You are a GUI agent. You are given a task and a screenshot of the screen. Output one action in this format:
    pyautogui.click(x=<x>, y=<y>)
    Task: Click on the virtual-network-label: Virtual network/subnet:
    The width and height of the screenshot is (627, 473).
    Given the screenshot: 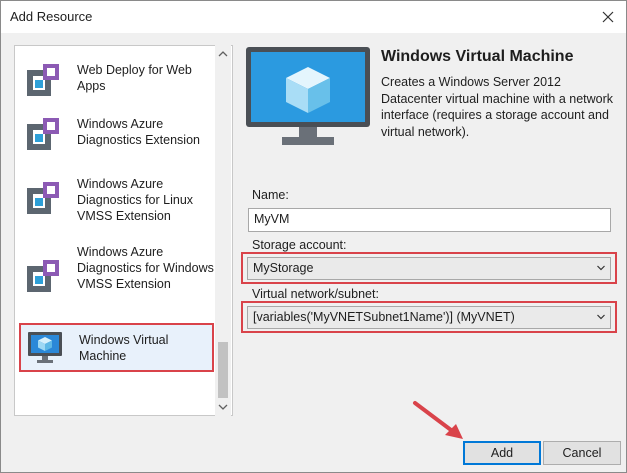 What is the action you would take?
    pyautogui.click(x=315, y=294)
    